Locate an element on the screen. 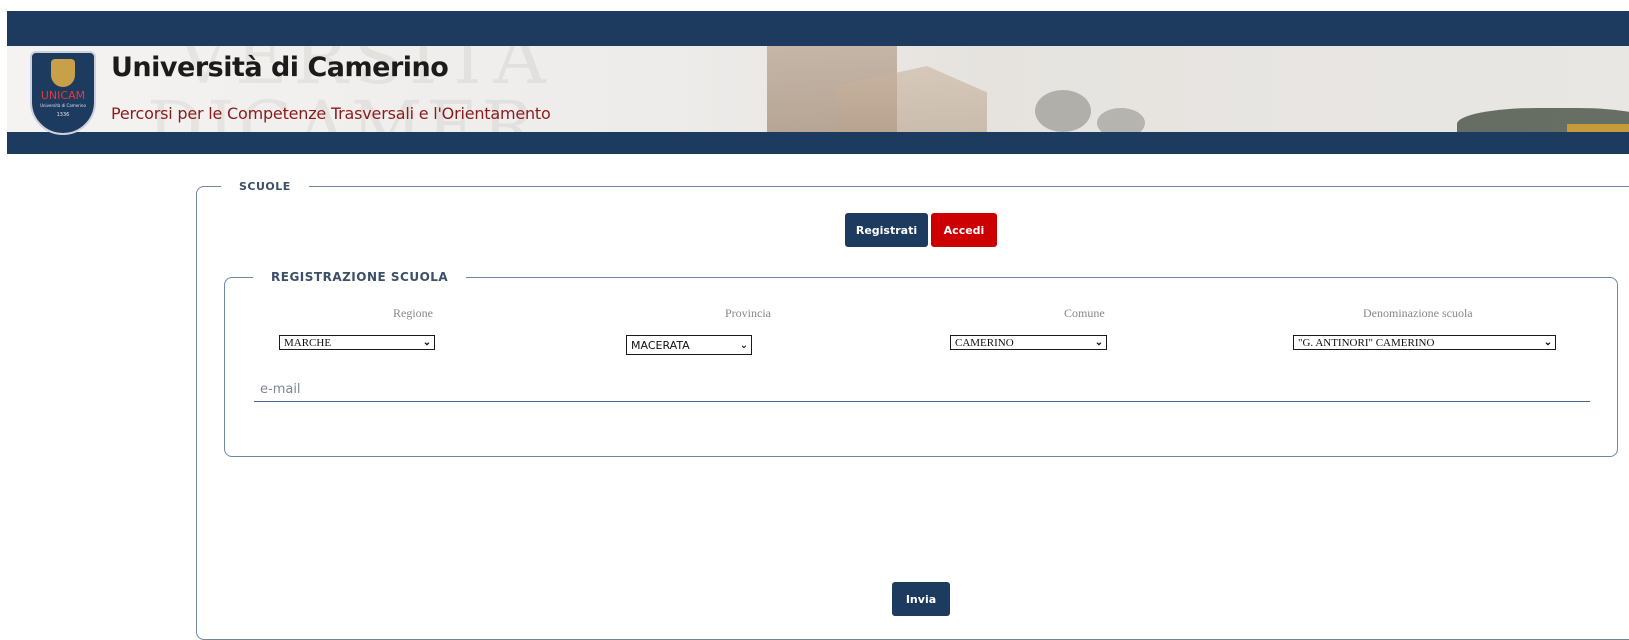 The height and width of the screenshot is (640, 1629). comune-value: CAMERINO is located at coordinates (984, 342).